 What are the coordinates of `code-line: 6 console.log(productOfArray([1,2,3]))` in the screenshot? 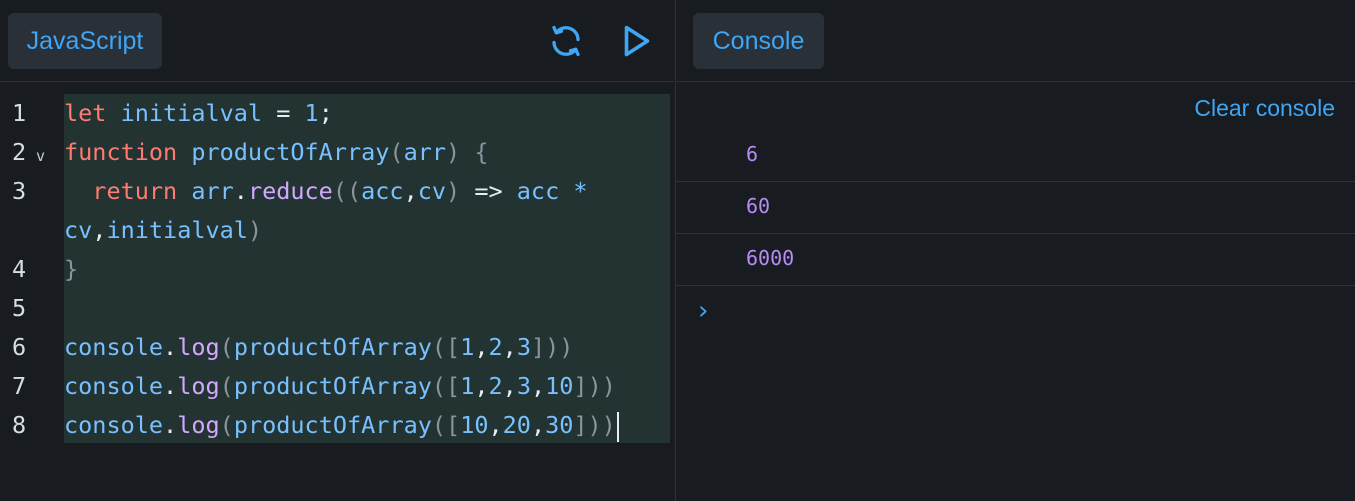 It's located at (337, 347).